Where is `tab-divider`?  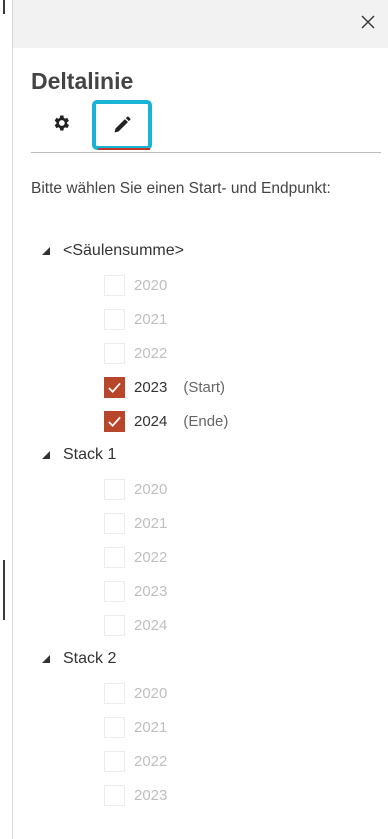 tab-divider is located at coordinates (206, 152).